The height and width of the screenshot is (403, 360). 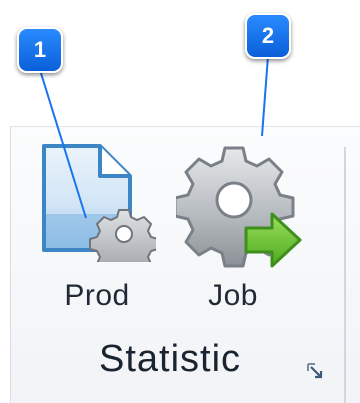 I want to click on dialog-launcher-button, so click(x=316, y=372).